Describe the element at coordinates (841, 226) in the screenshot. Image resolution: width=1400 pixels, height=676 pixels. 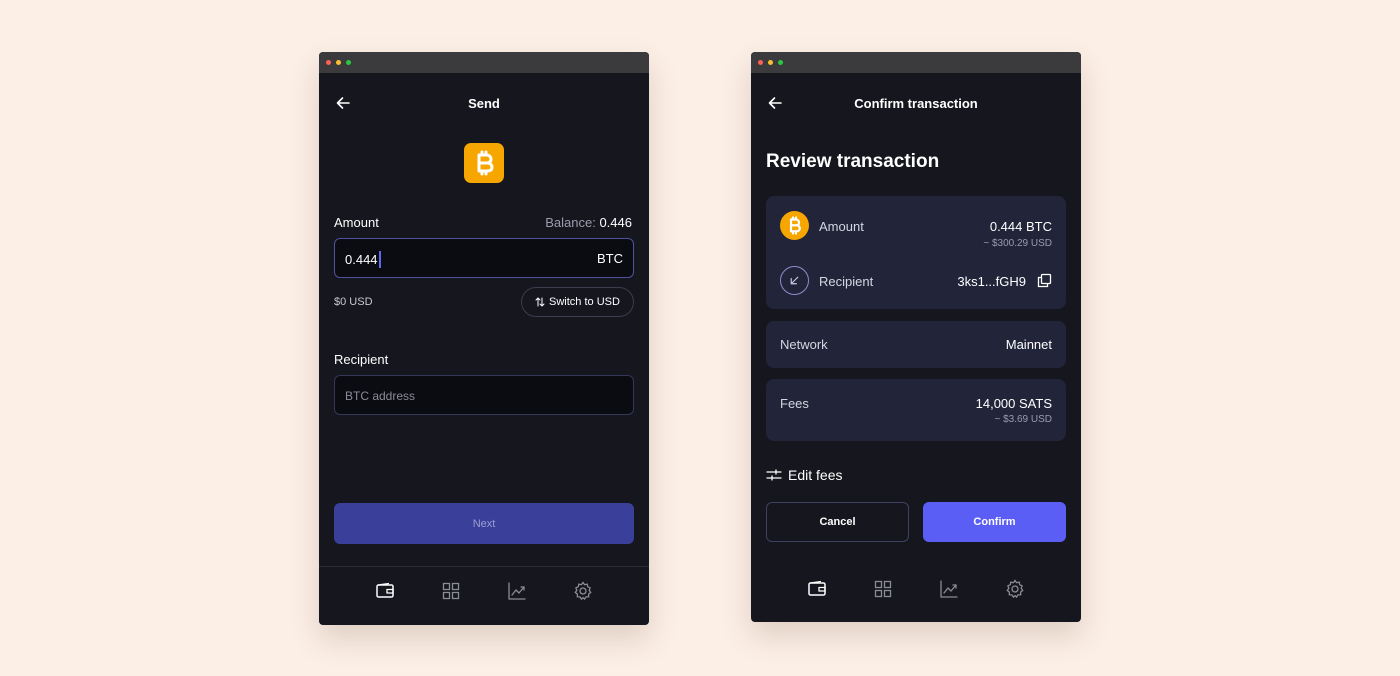
I see `amount-row-label: Amount` at that location.